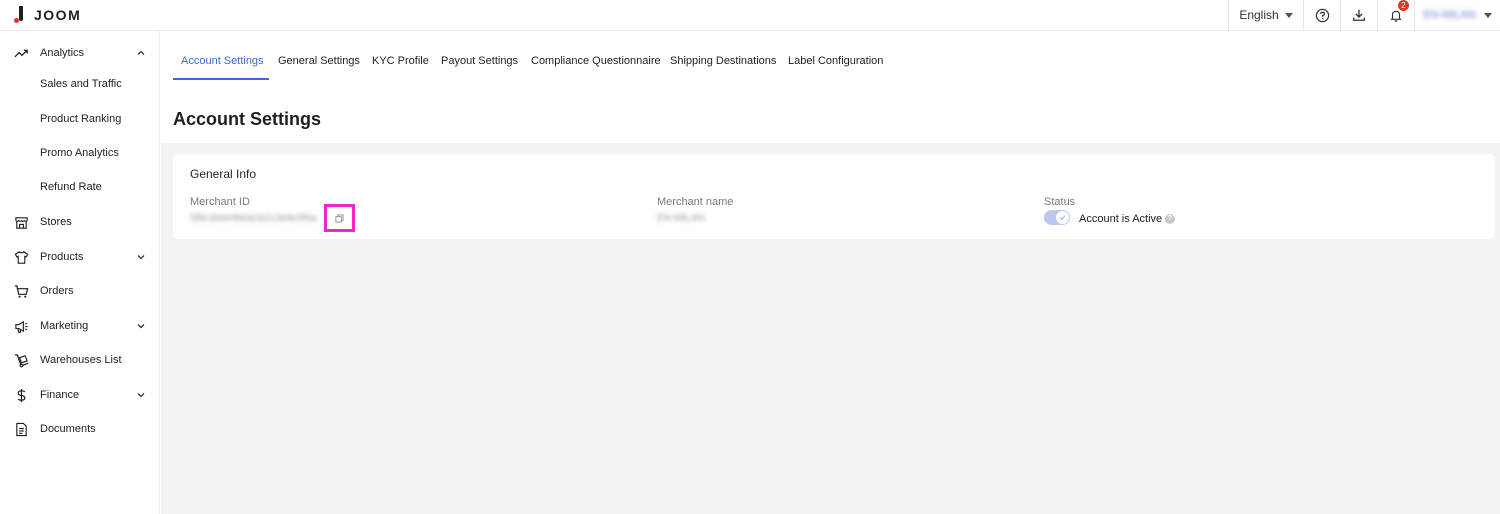  I want to click on help-icon, so click(1322, 15).